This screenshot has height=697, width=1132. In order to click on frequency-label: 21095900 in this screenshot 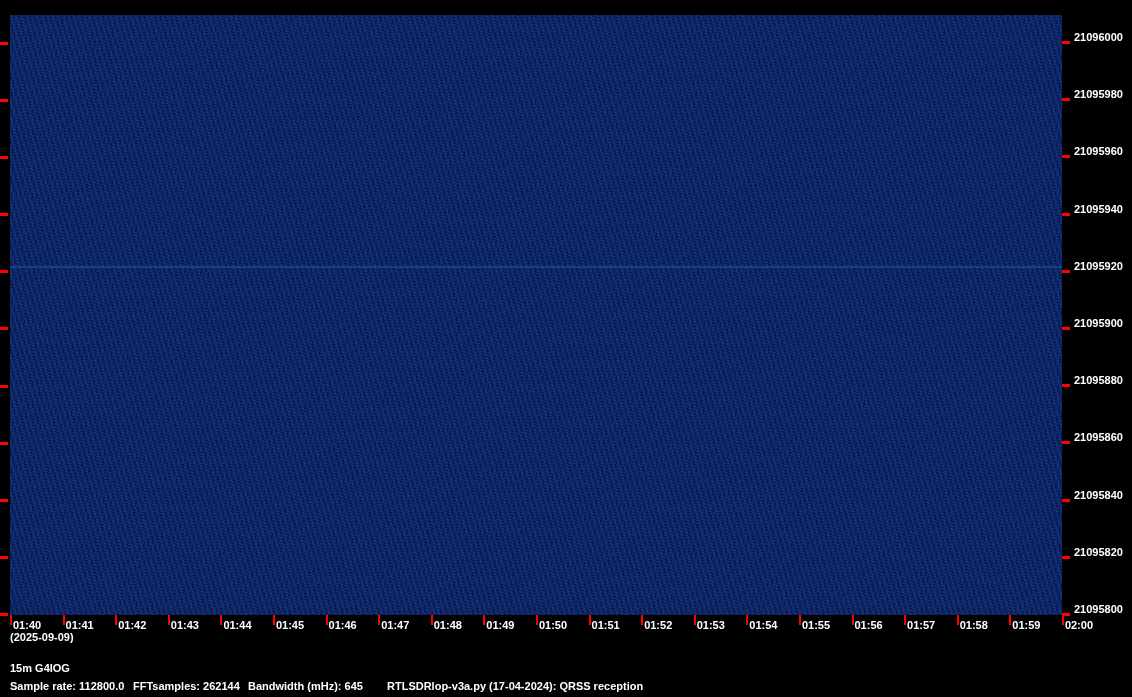, I will do `click(1098, 322)`.